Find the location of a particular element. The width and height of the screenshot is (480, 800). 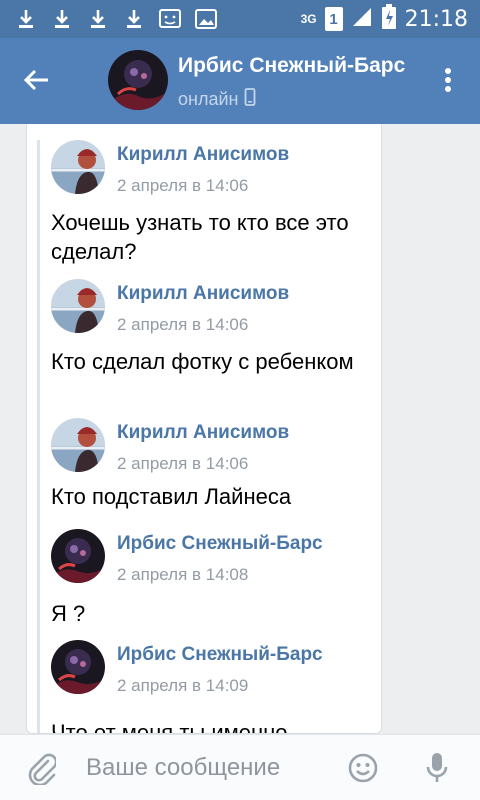

message-text: Кто сделал фотку с ребенком is located at coordinates (202, 361).